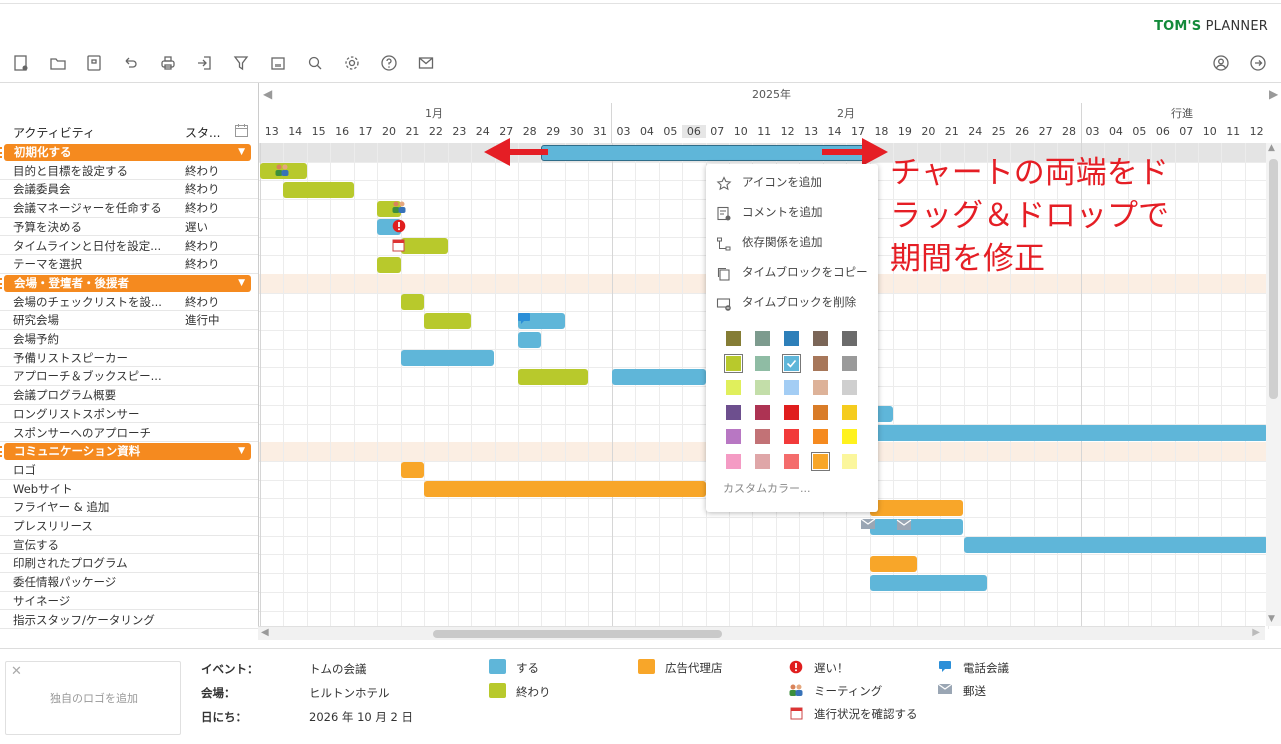 The image size is (1281, 744). What do you see at coordinates (129, 227) in the screenshot?
I see `task-row: 予算を決める 遅い` at bounding box center [129, 227].